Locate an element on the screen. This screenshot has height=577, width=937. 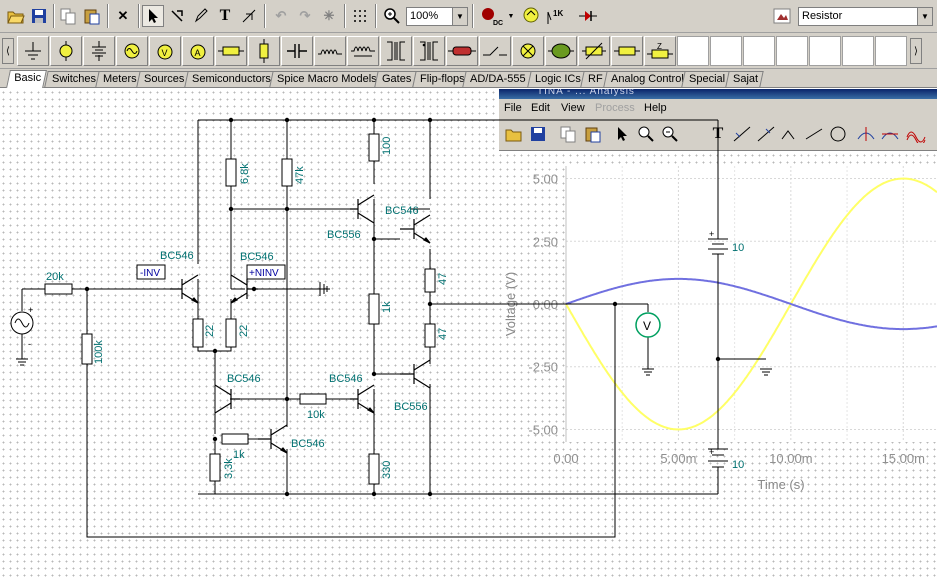
resistor-100k is located at coordinates (87, 349).